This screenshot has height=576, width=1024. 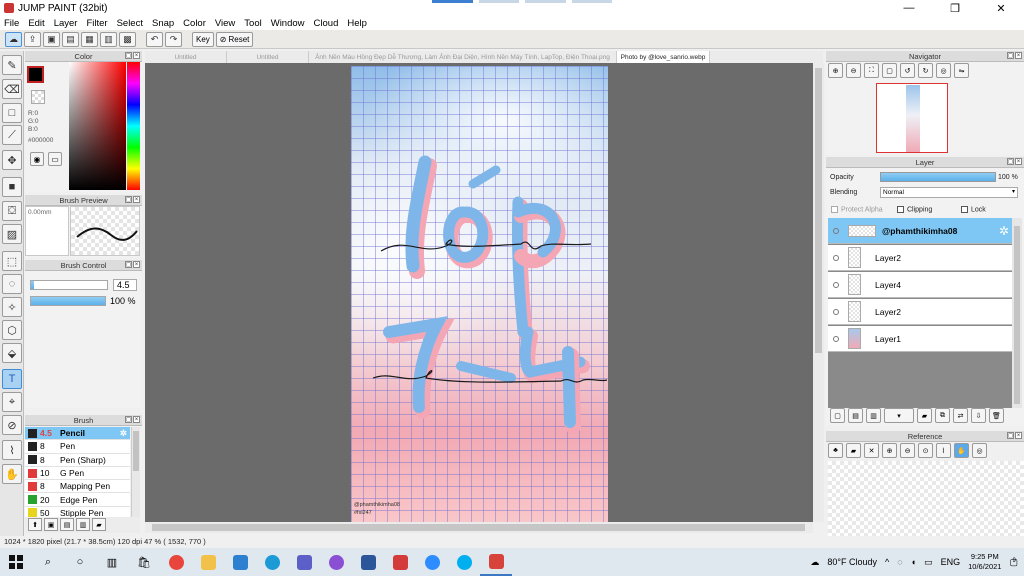 What do you see at coordinates (173, 39) in the screenshot?
I see `redo-icon: ↷` at bounding box center [173, 39].